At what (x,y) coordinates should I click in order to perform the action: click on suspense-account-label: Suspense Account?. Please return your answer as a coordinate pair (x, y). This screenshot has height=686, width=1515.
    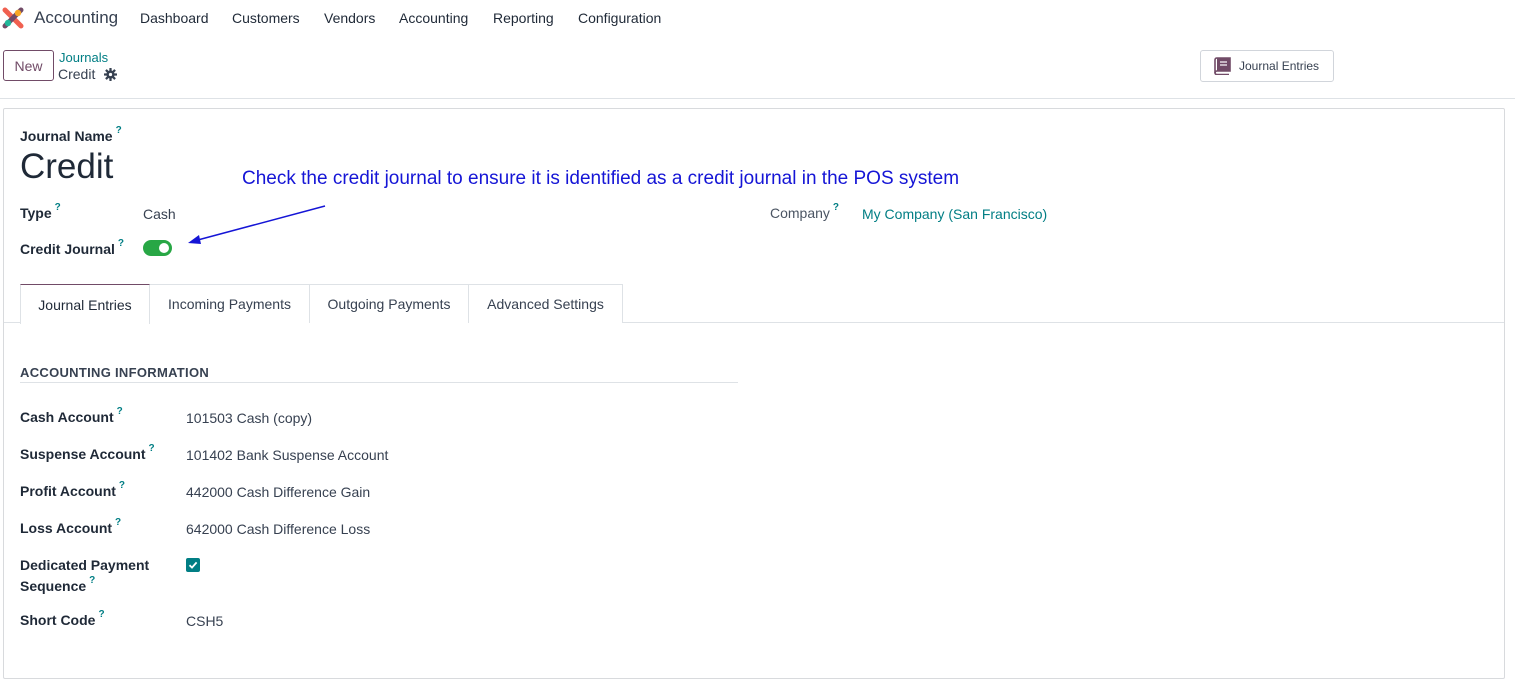
    Looking at the image, I should click on (87, 452).